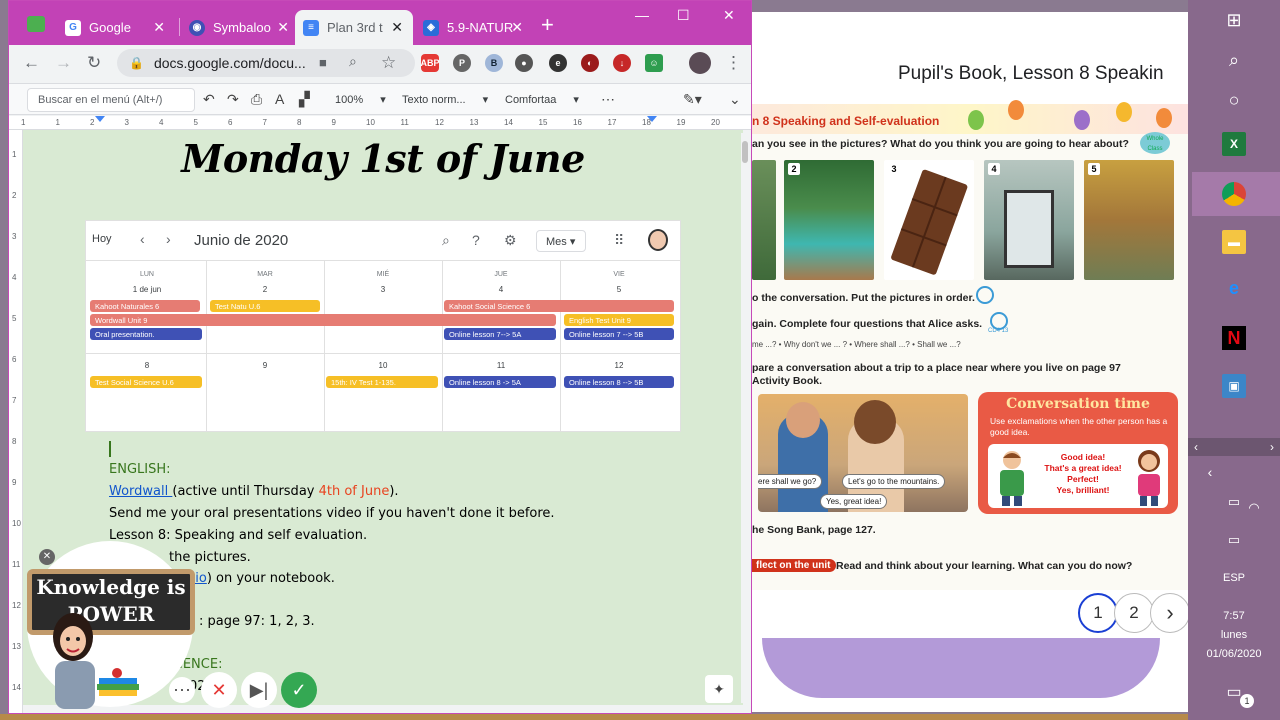  I want to click on page-1-button: 1, so click(1098, 613).